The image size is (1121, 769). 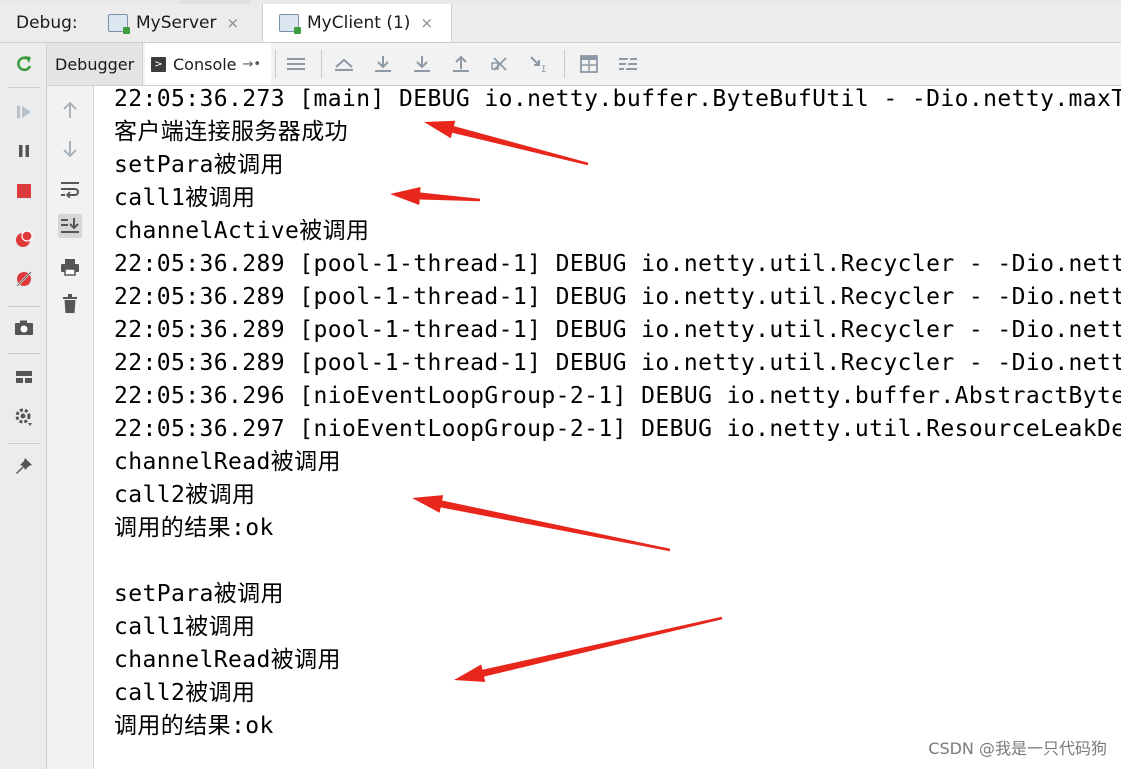 I want to click on tab-console: > Console →•, so click(x=208, y=64).